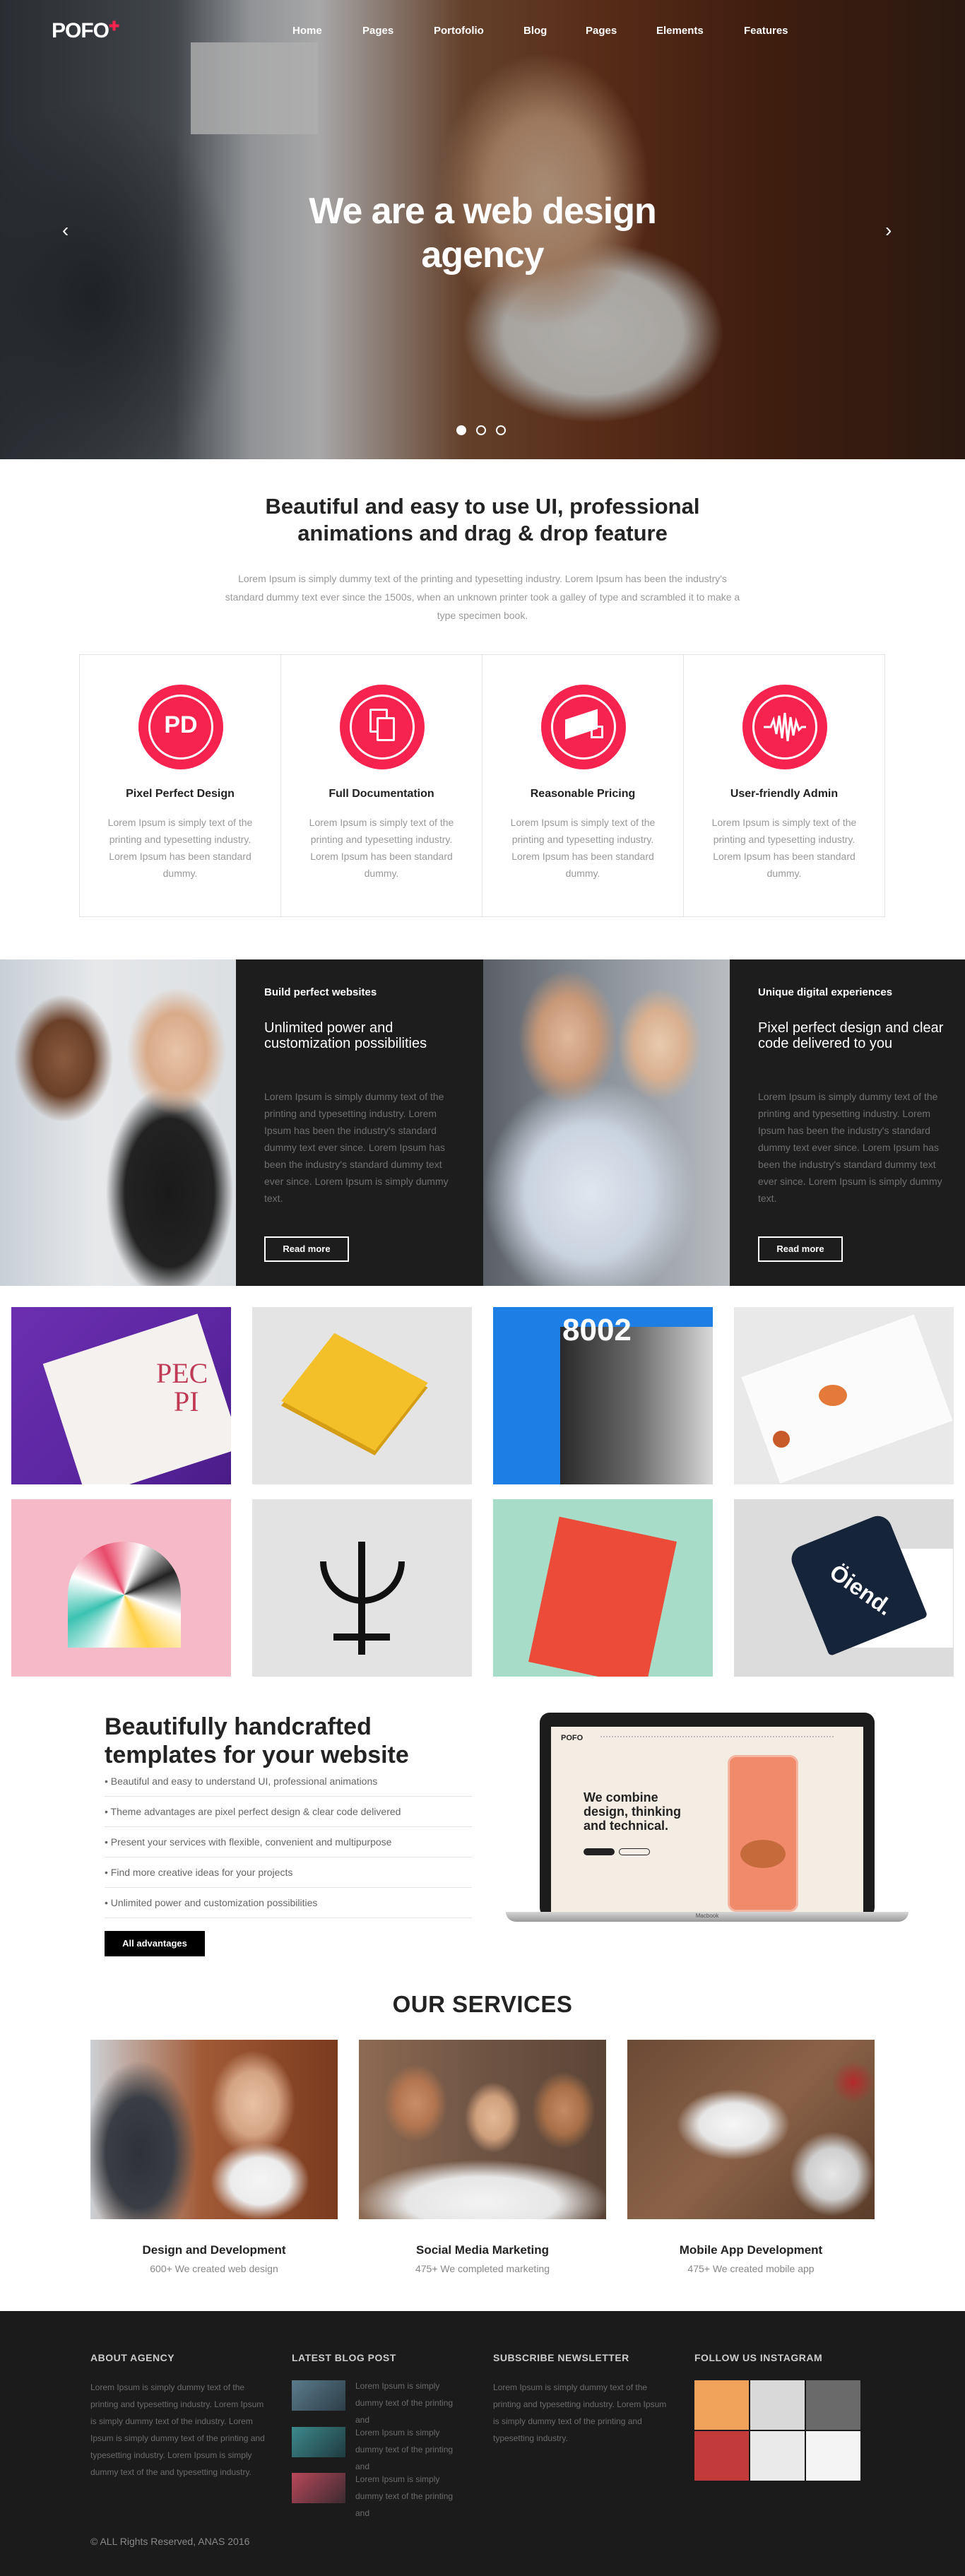 The image size is (965, 2576). Describe the element at coordinates (751, 2268) in the screenshot. I see `service-subtitle: 475+ We created mobile app` at that location.